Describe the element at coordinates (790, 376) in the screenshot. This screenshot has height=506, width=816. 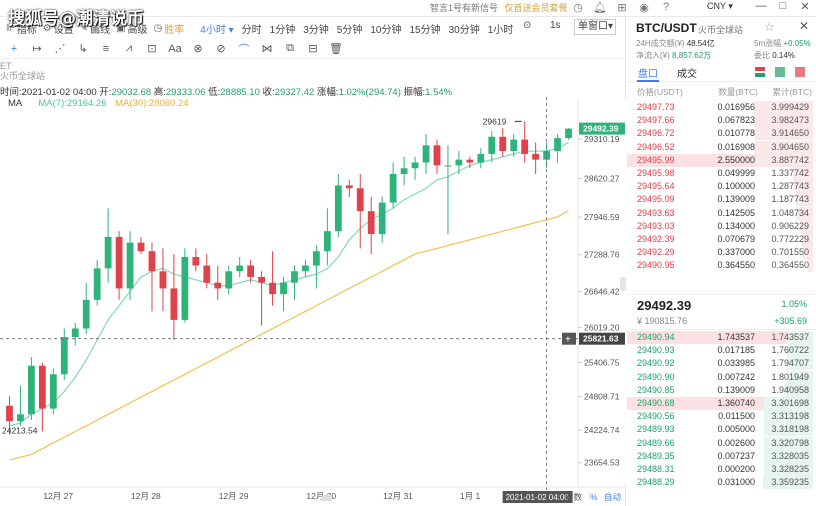
I see `total-cell: 1.801949` at that location.